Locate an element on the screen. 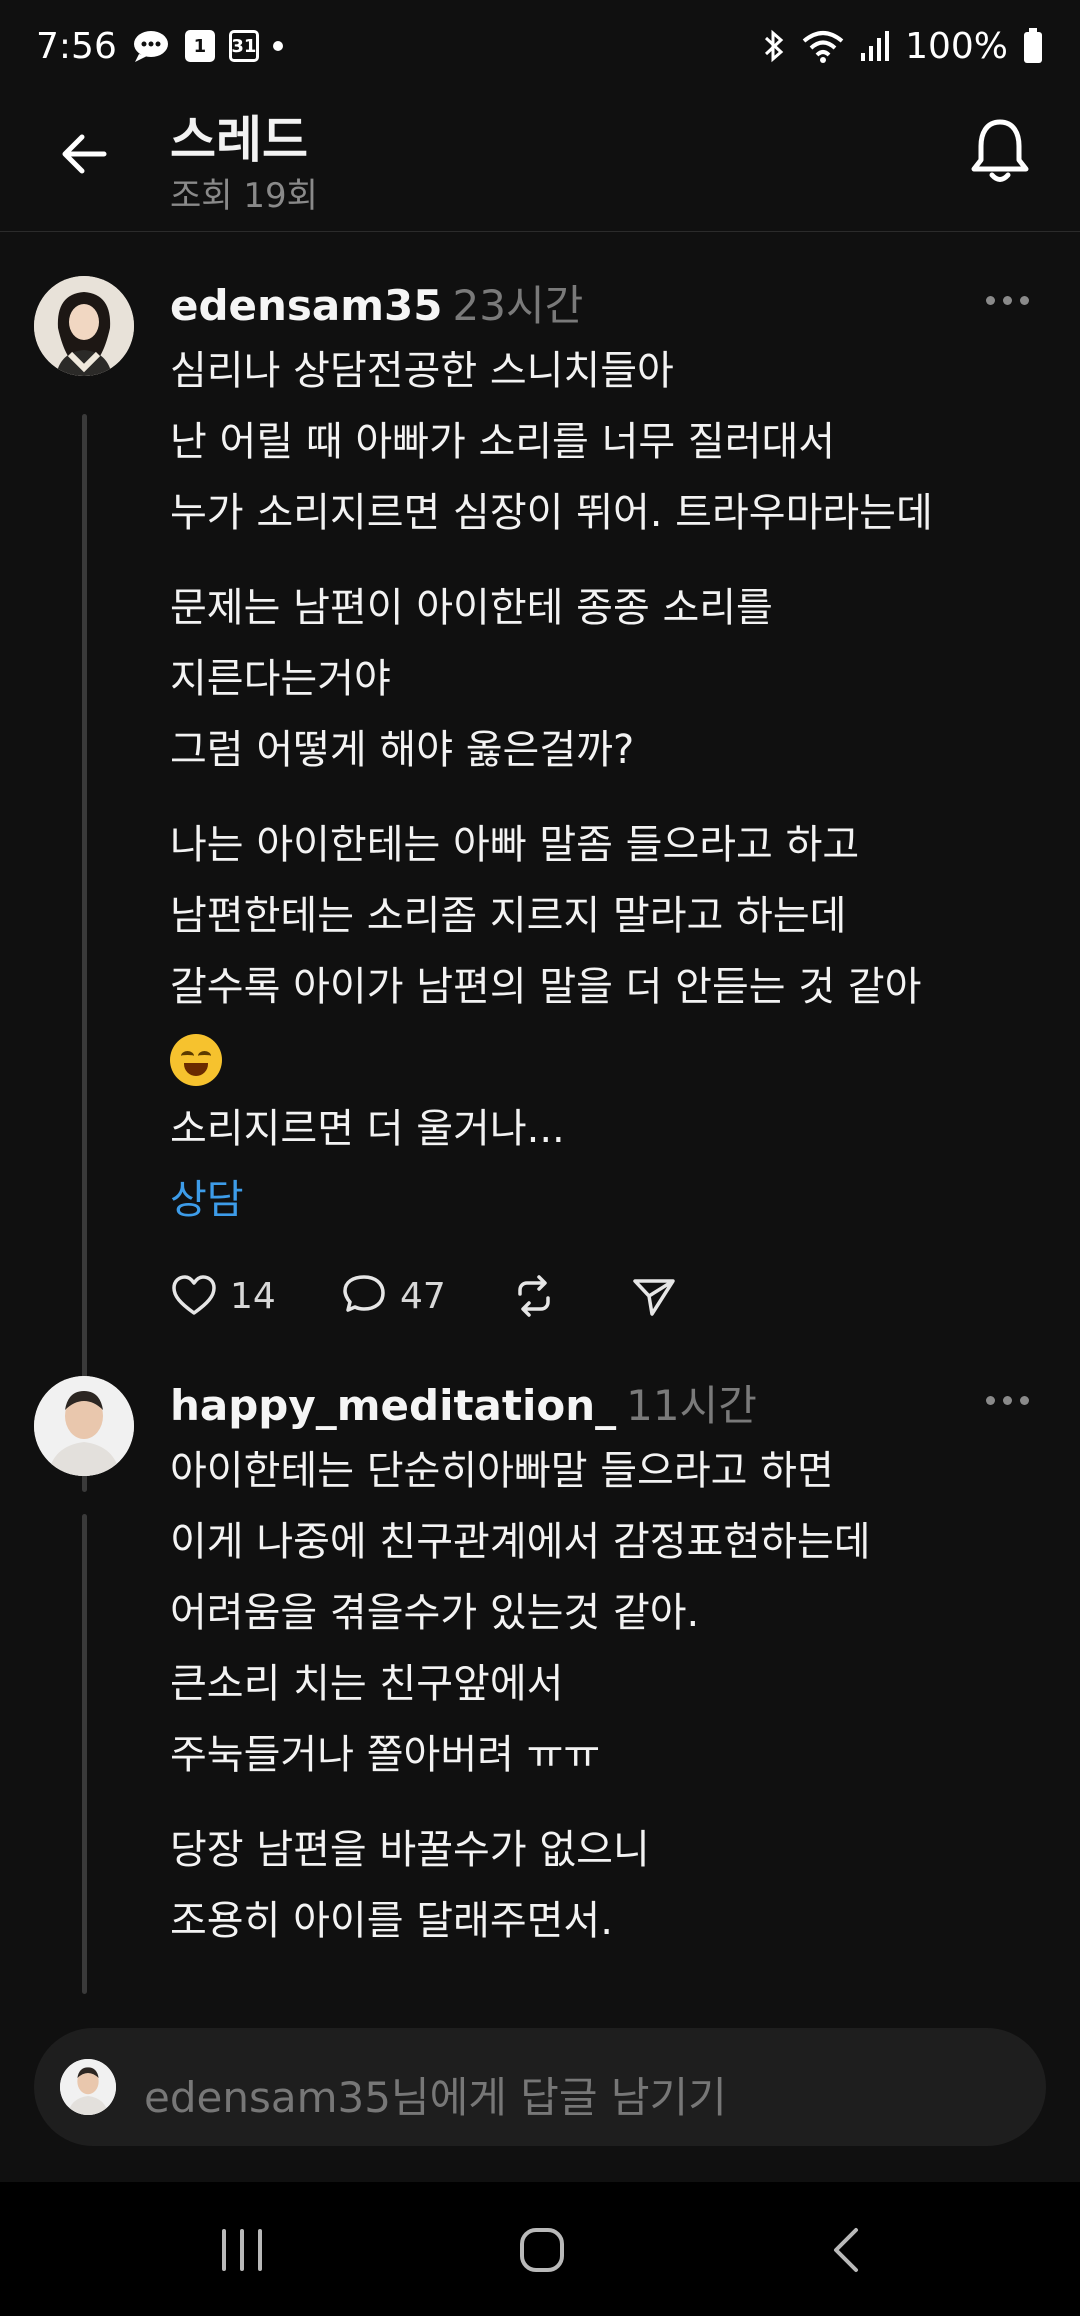 The height and width of the screenshot is (2316, 1080). like-button: 14 is located at coordinates (255, 1296).